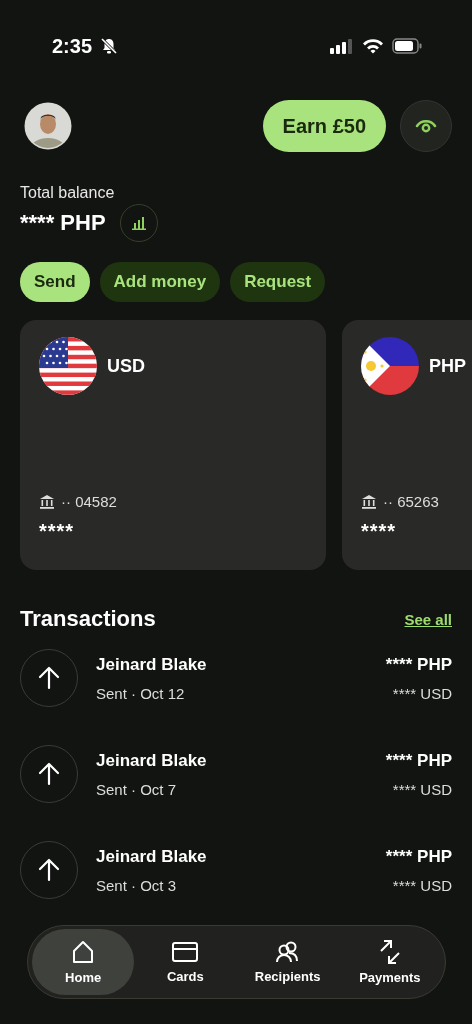  Describe the element at coordinates (137, 789) in the screenshot. I see `transaction-detail: Sent · Oct 7` at that location.